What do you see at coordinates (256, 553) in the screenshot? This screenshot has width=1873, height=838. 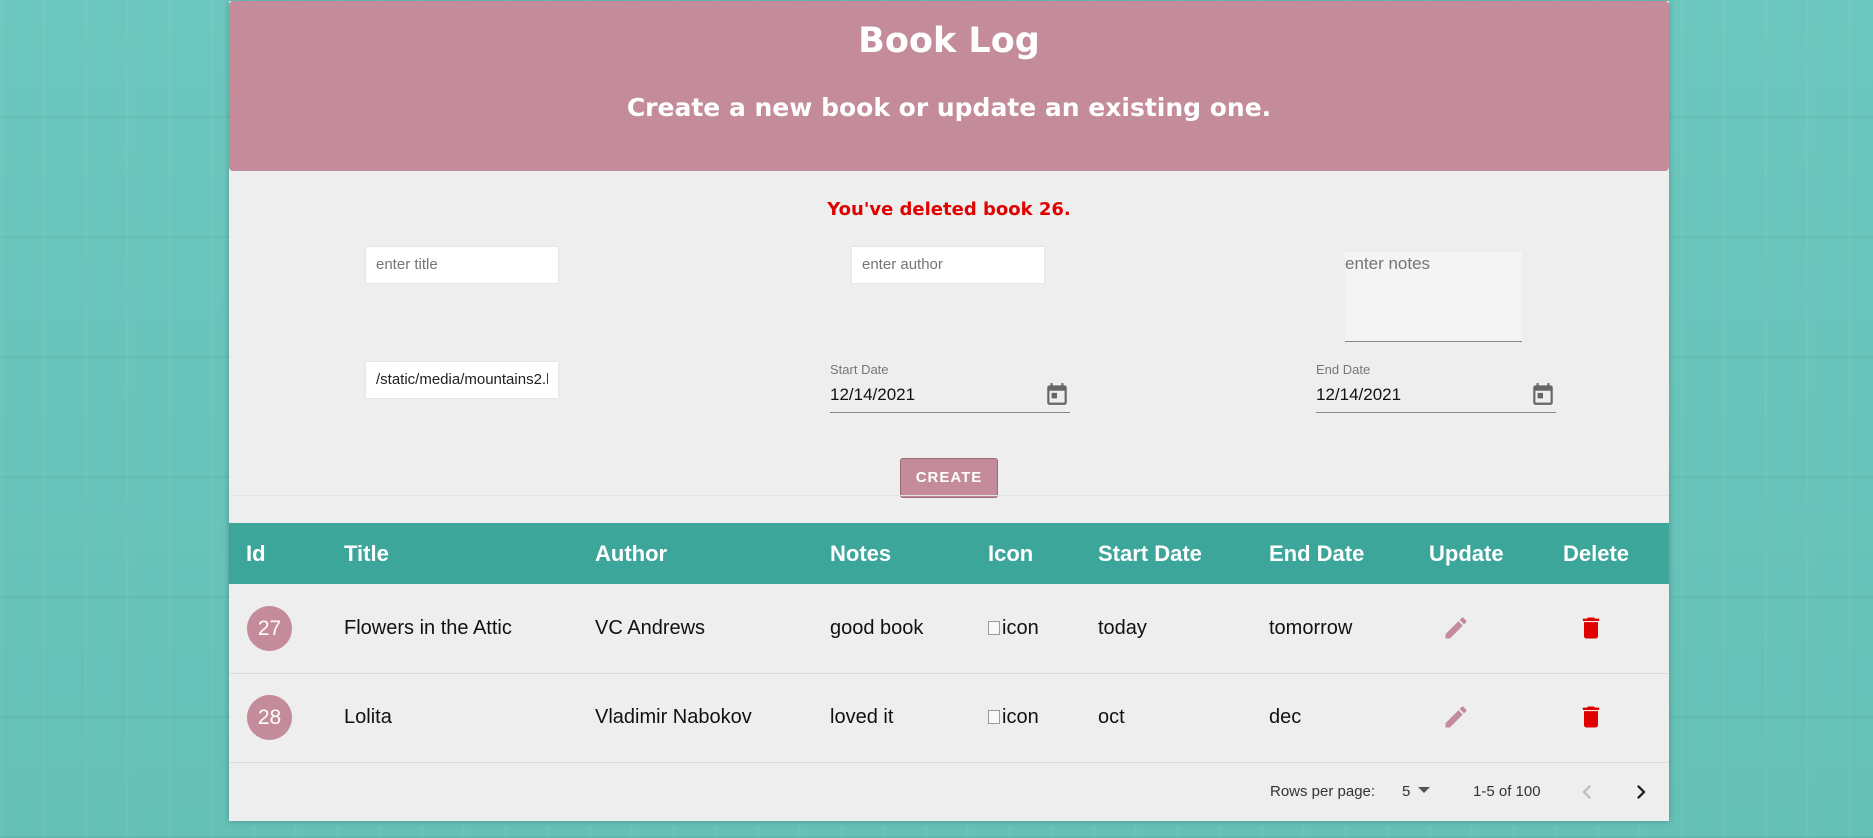 I see `column-header-id: Id` at bounding box center [256, 553].